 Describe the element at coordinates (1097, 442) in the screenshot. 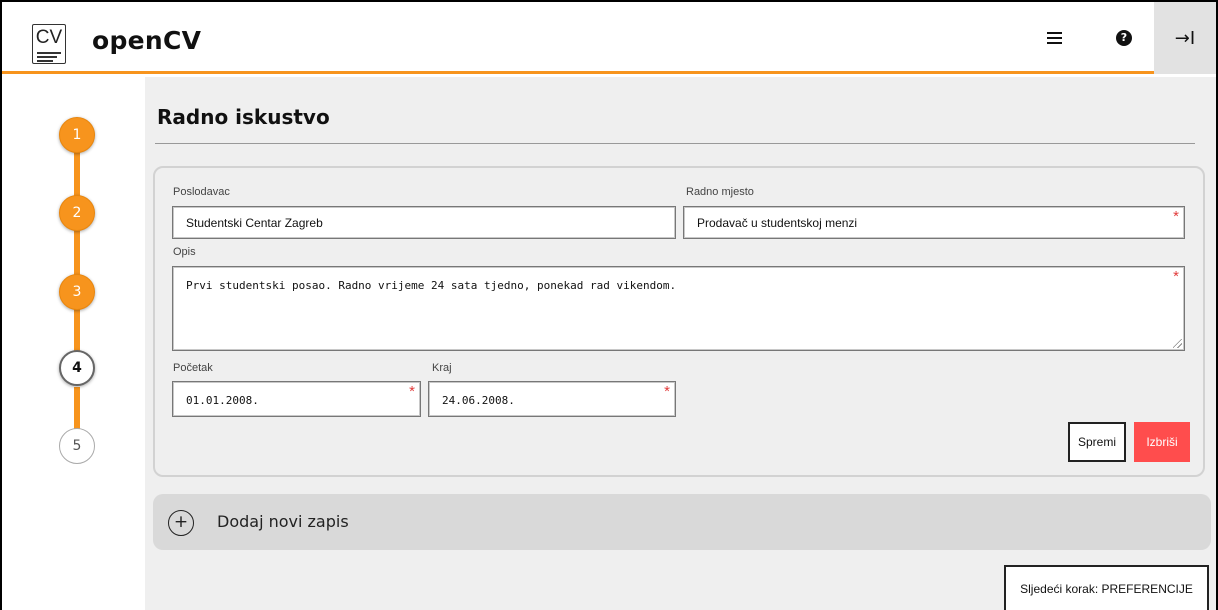

I see `save-button: Spremi` at that location.